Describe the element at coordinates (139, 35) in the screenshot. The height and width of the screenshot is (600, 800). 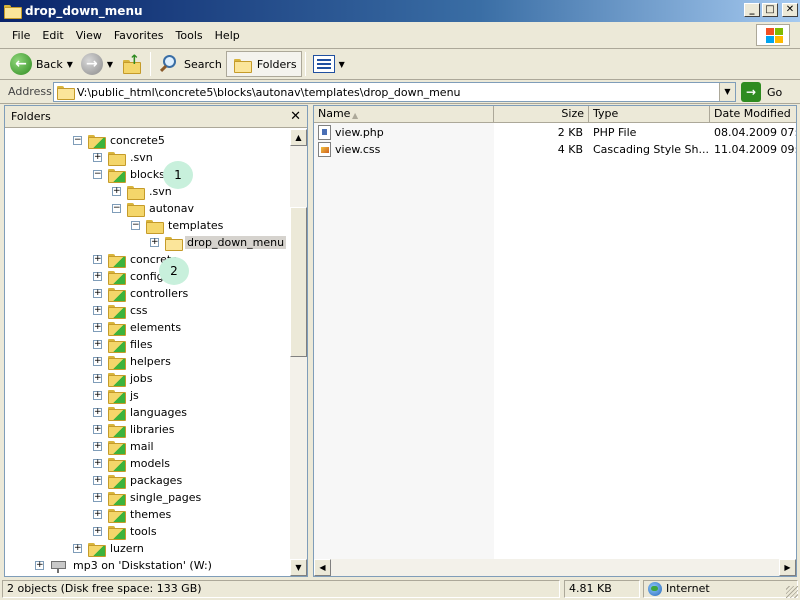
I see `menu-favorites: Favorites` at that location.